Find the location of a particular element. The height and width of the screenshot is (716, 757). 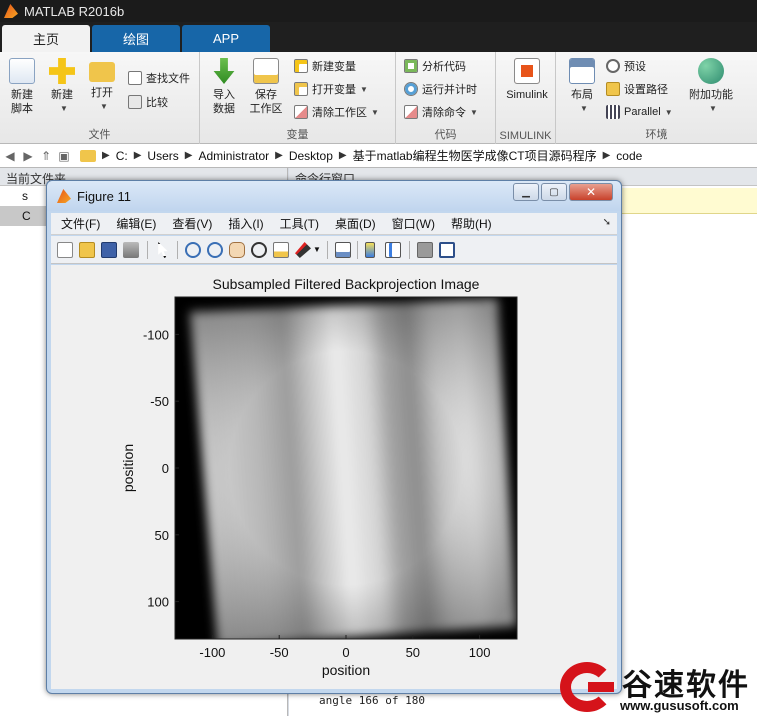

y-tick-label: -100 is located at coordinates (156, 334).